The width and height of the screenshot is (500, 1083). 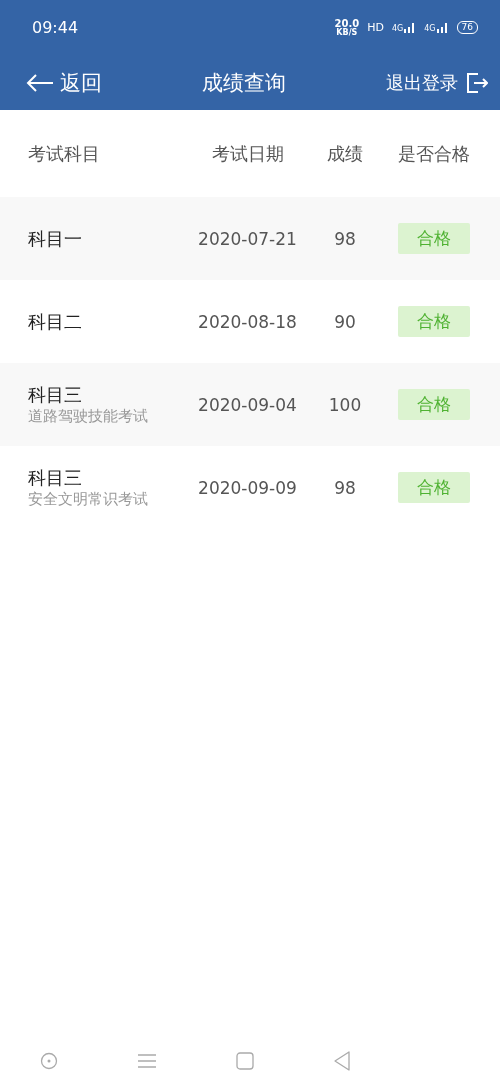 I want to click on logout-button: 退出登录, so click(x=437, y=82).